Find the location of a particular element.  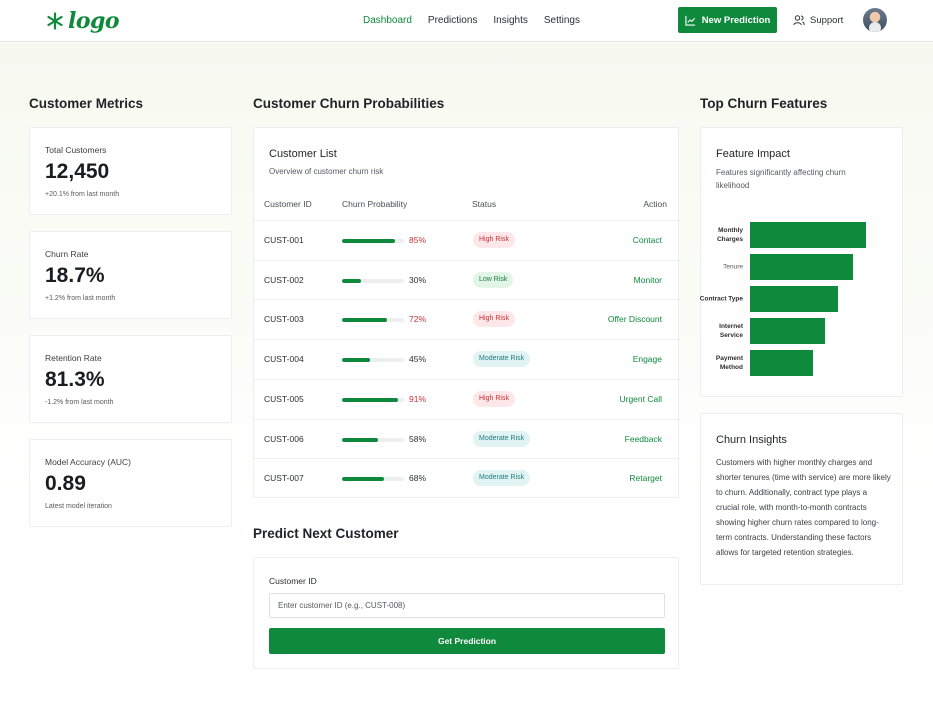

customer-id-cell: CUST-006 is located at coordinates (284, 438).